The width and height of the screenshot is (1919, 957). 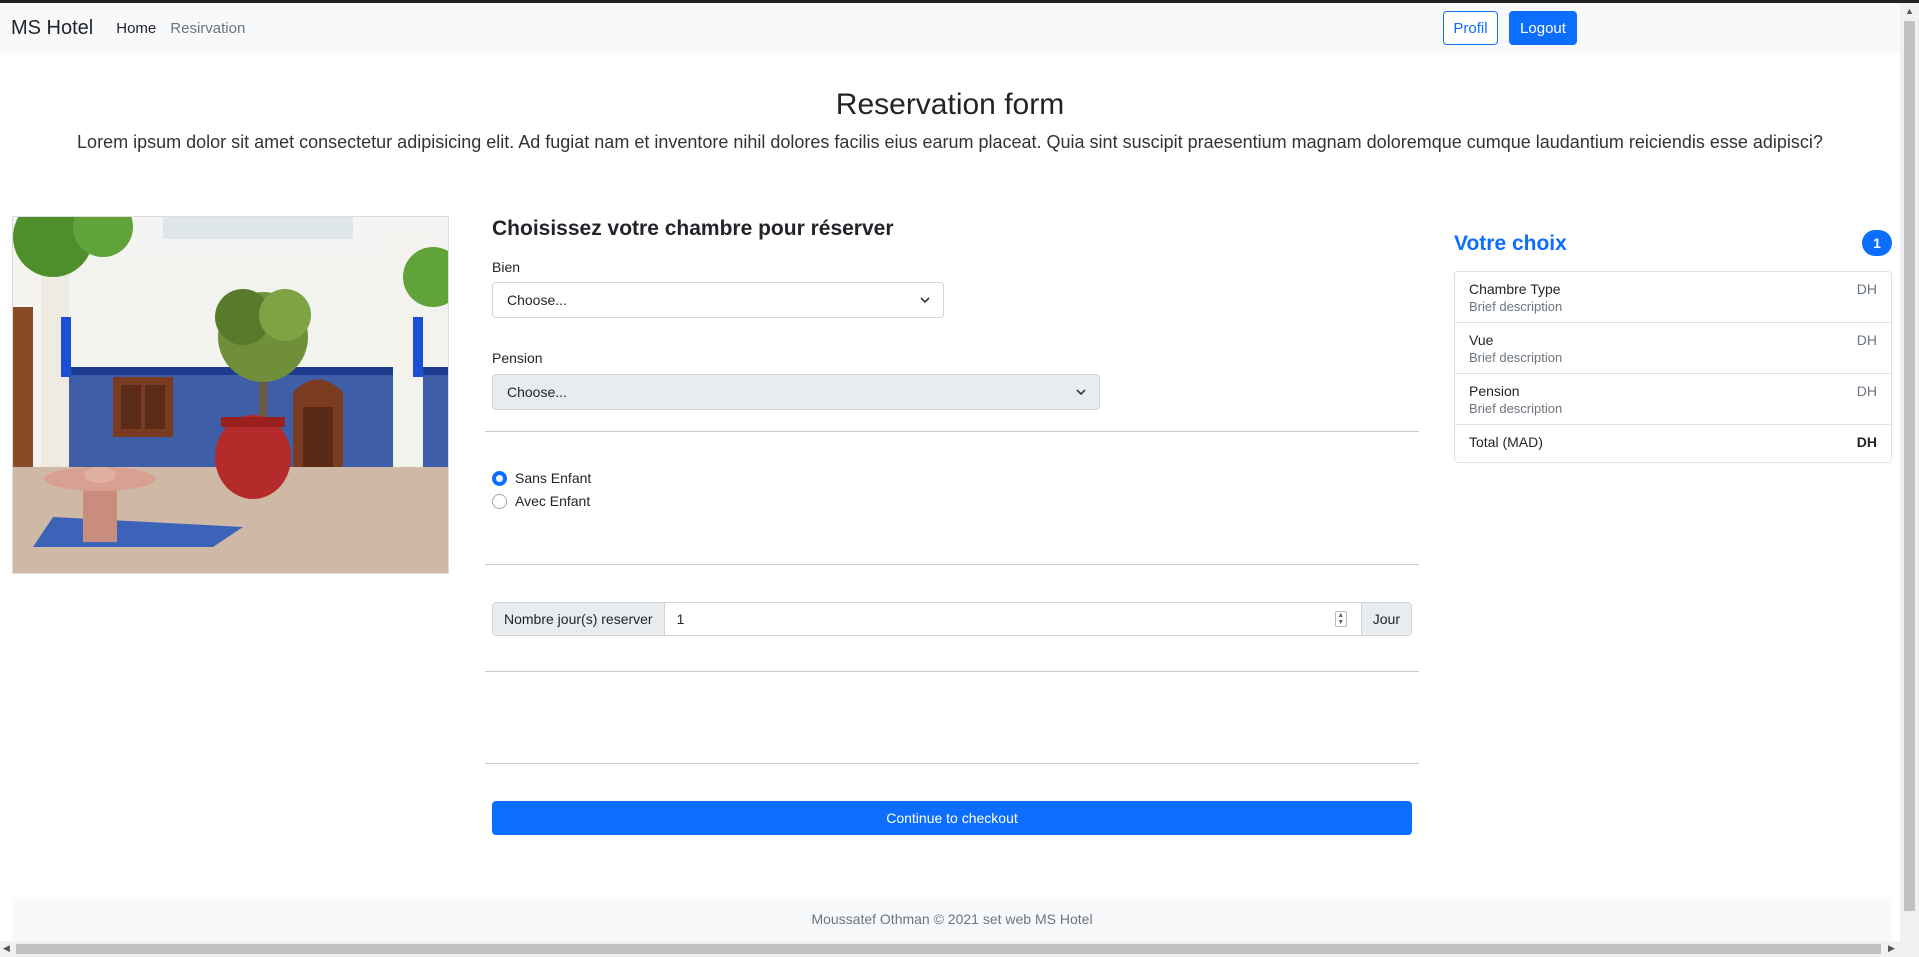 What do you see at coordinates (693, 228) in the screenshot?
I see `form-heading: Choisissez votre chambre pour réserver` at bounding box center [693, 228].